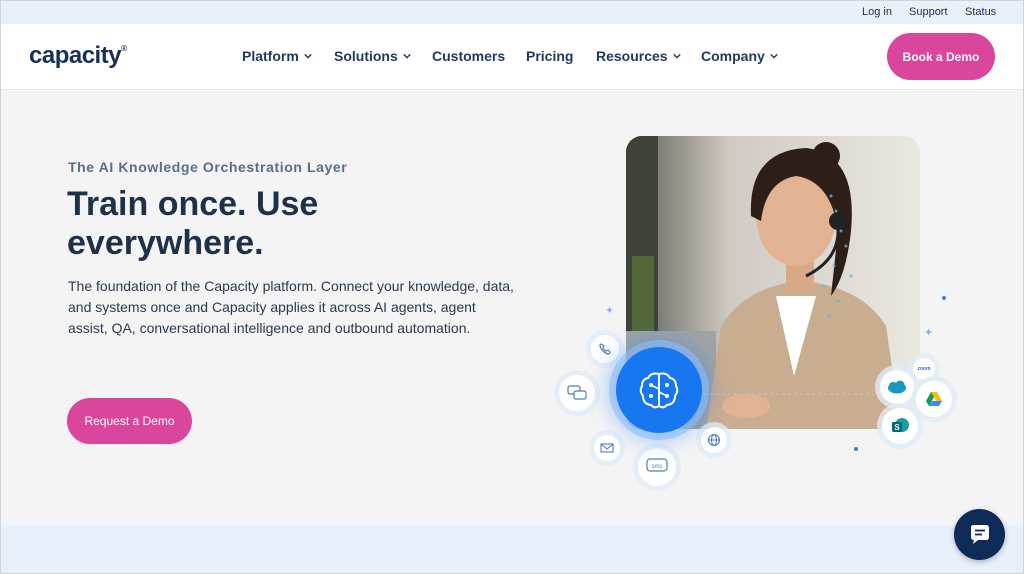 The height and width of the screenshot is (574, 1024). I want to click on next-section-band, so click(512, 549).